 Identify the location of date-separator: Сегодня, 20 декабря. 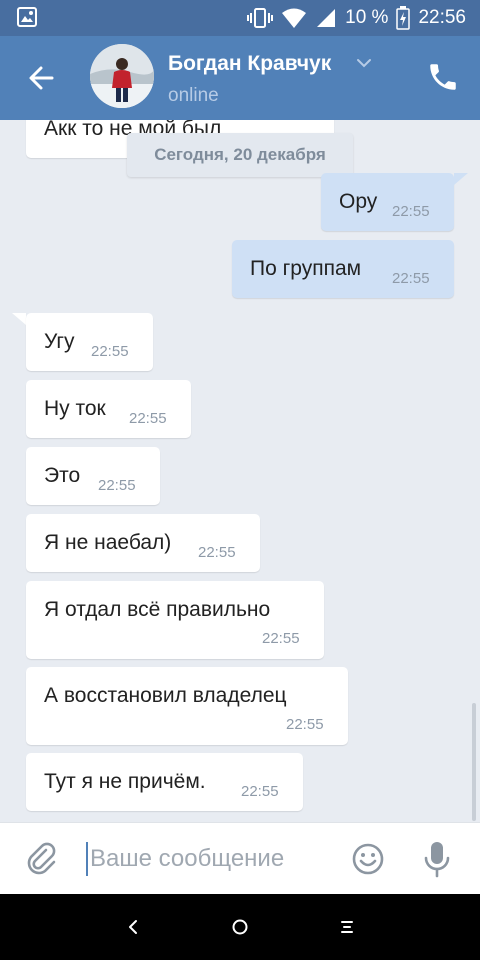
(240, 155).